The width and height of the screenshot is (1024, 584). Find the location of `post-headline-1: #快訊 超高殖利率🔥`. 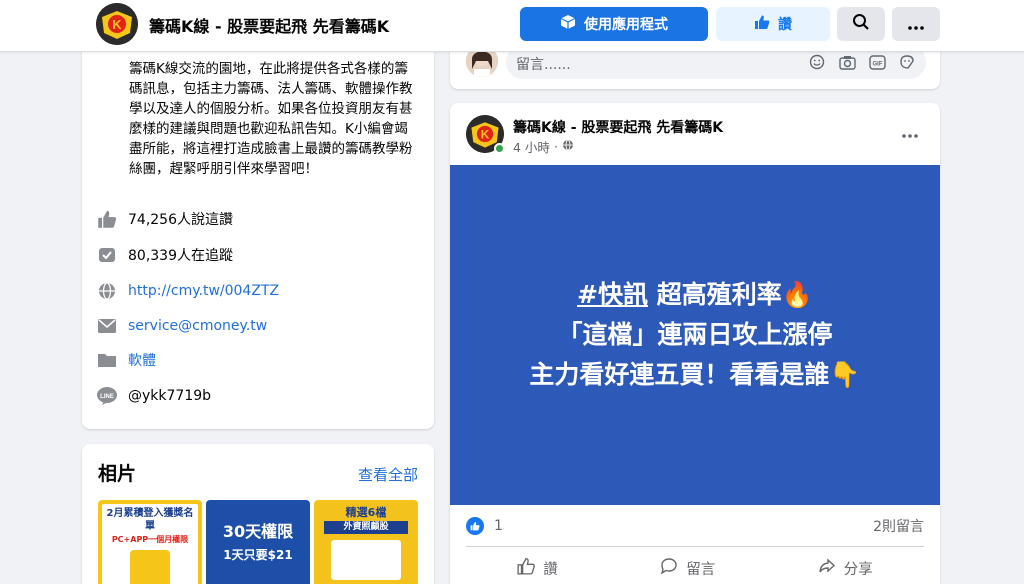

post-headline-1: #快訊 超高殖利率🔥 is located at coordinates (695, 294).